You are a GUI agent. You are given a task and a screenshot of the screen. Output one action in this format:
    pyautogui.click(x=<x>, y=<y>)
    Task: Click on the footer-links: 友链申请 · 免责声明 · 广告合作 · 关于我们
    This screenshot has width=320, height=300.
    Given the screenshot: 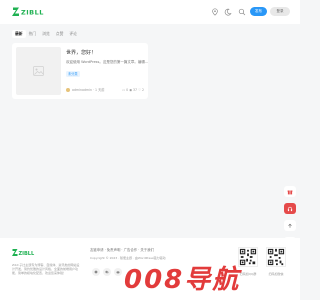 What is the action you would take?
    pyautogui.click(x=122, y=249)
    